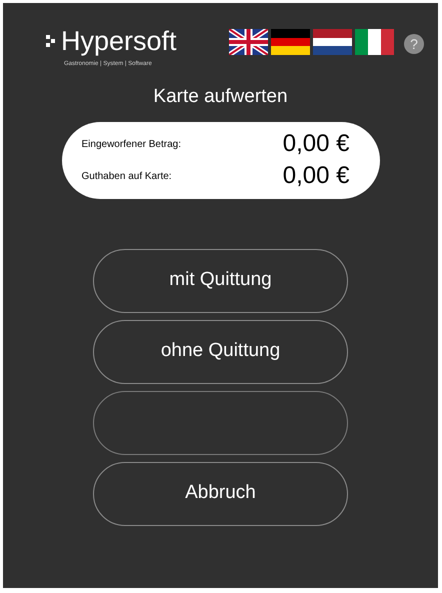  Describe the element at coordinates (119, 41) in the screenshot. I see `logo-text: Hypersoft` at that location.